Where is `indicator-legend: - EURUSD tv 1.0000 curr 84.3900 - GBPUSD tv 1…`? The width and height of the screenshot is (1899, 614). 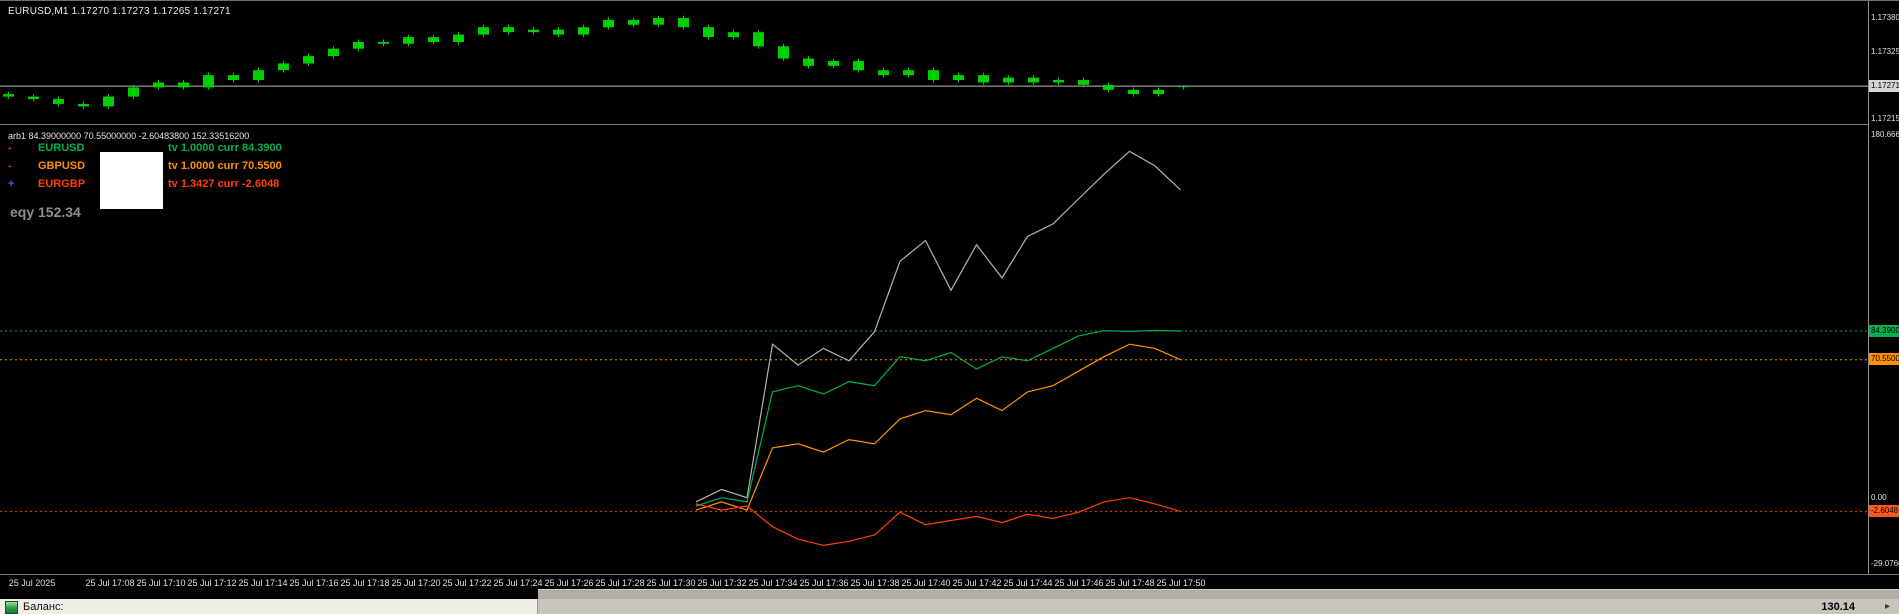 indicator-legend: - EURUSD tv 1.0000 curr 84.3900 - GBPUSD tv 1… is located at coordinates (230, 183).